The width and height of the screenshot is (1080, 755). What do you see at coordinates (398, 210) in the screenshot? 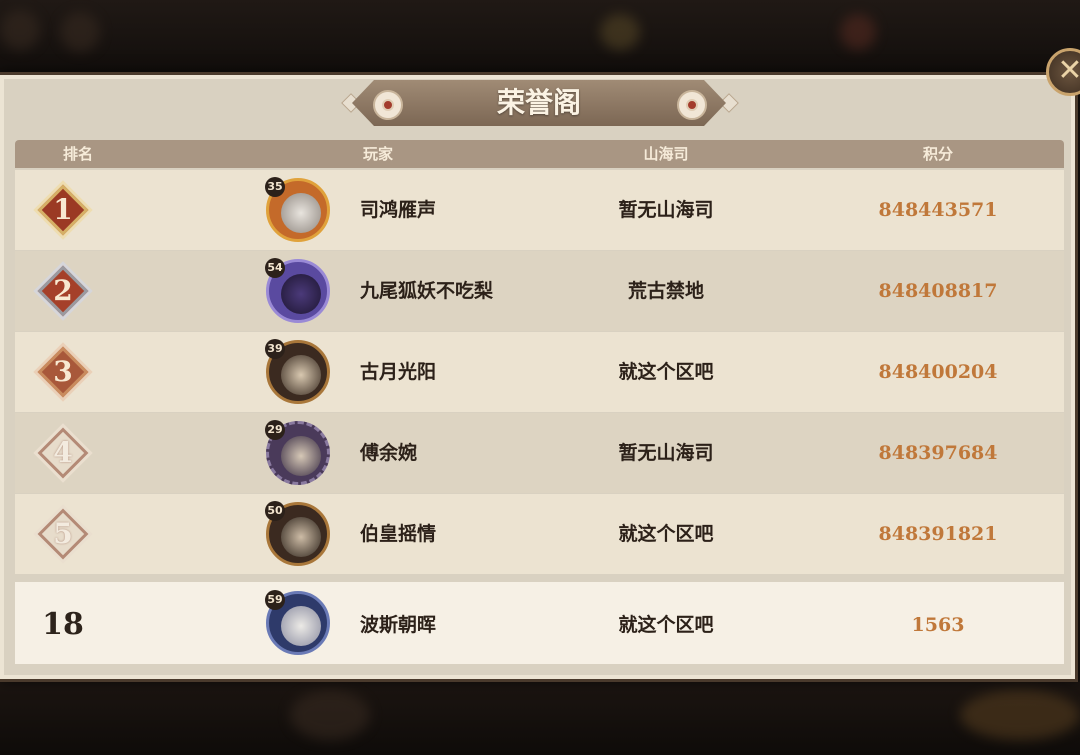
I see `player-name: 司鸿雁声` at bounding box center [398, 210].